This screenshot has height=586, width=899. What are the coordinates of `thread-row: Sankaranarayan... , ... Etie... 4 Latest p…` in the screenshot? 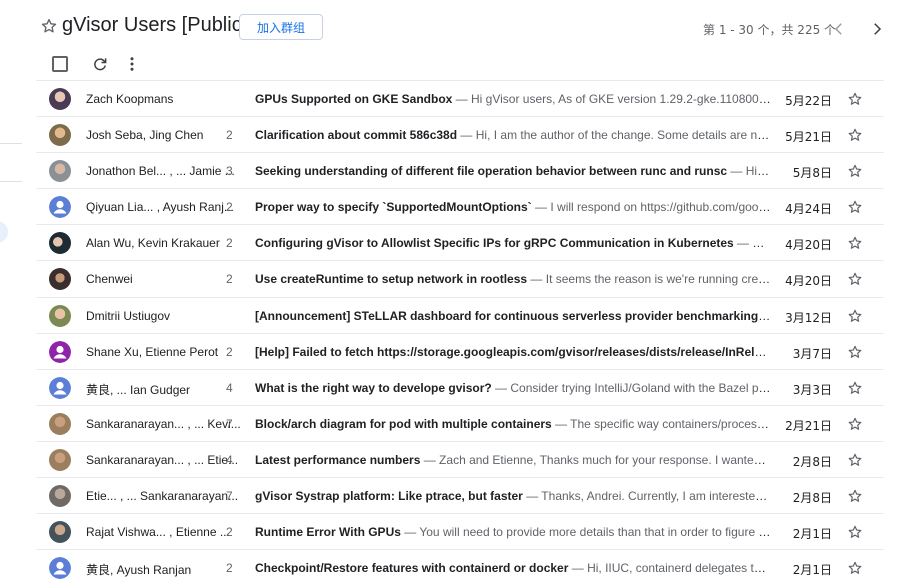 It's located at (460, 458).